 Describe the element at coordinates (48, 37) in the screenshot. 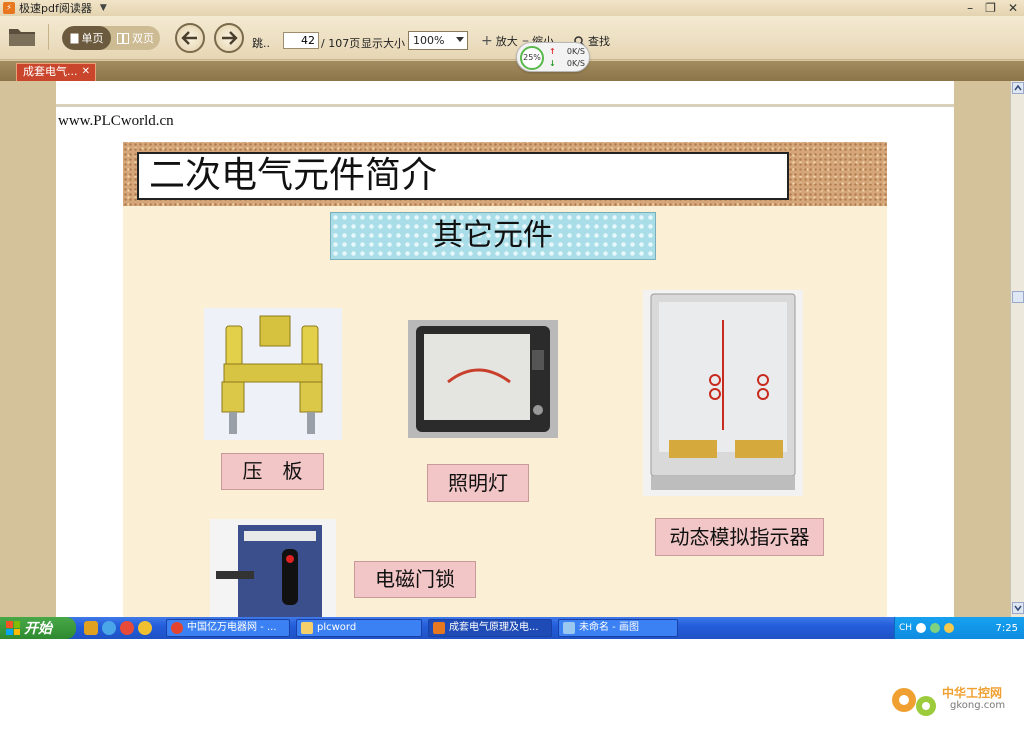

I see `toolbar-separator` at that location.